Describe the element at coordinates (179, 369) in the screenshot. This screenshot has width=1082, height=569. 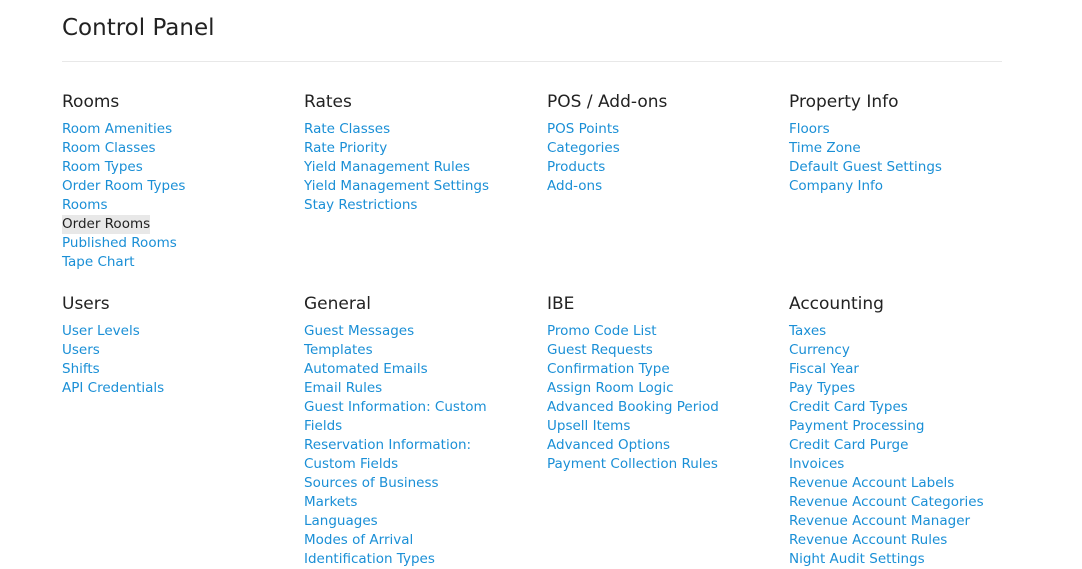
I see `link-shifts: Shifts` at that location.